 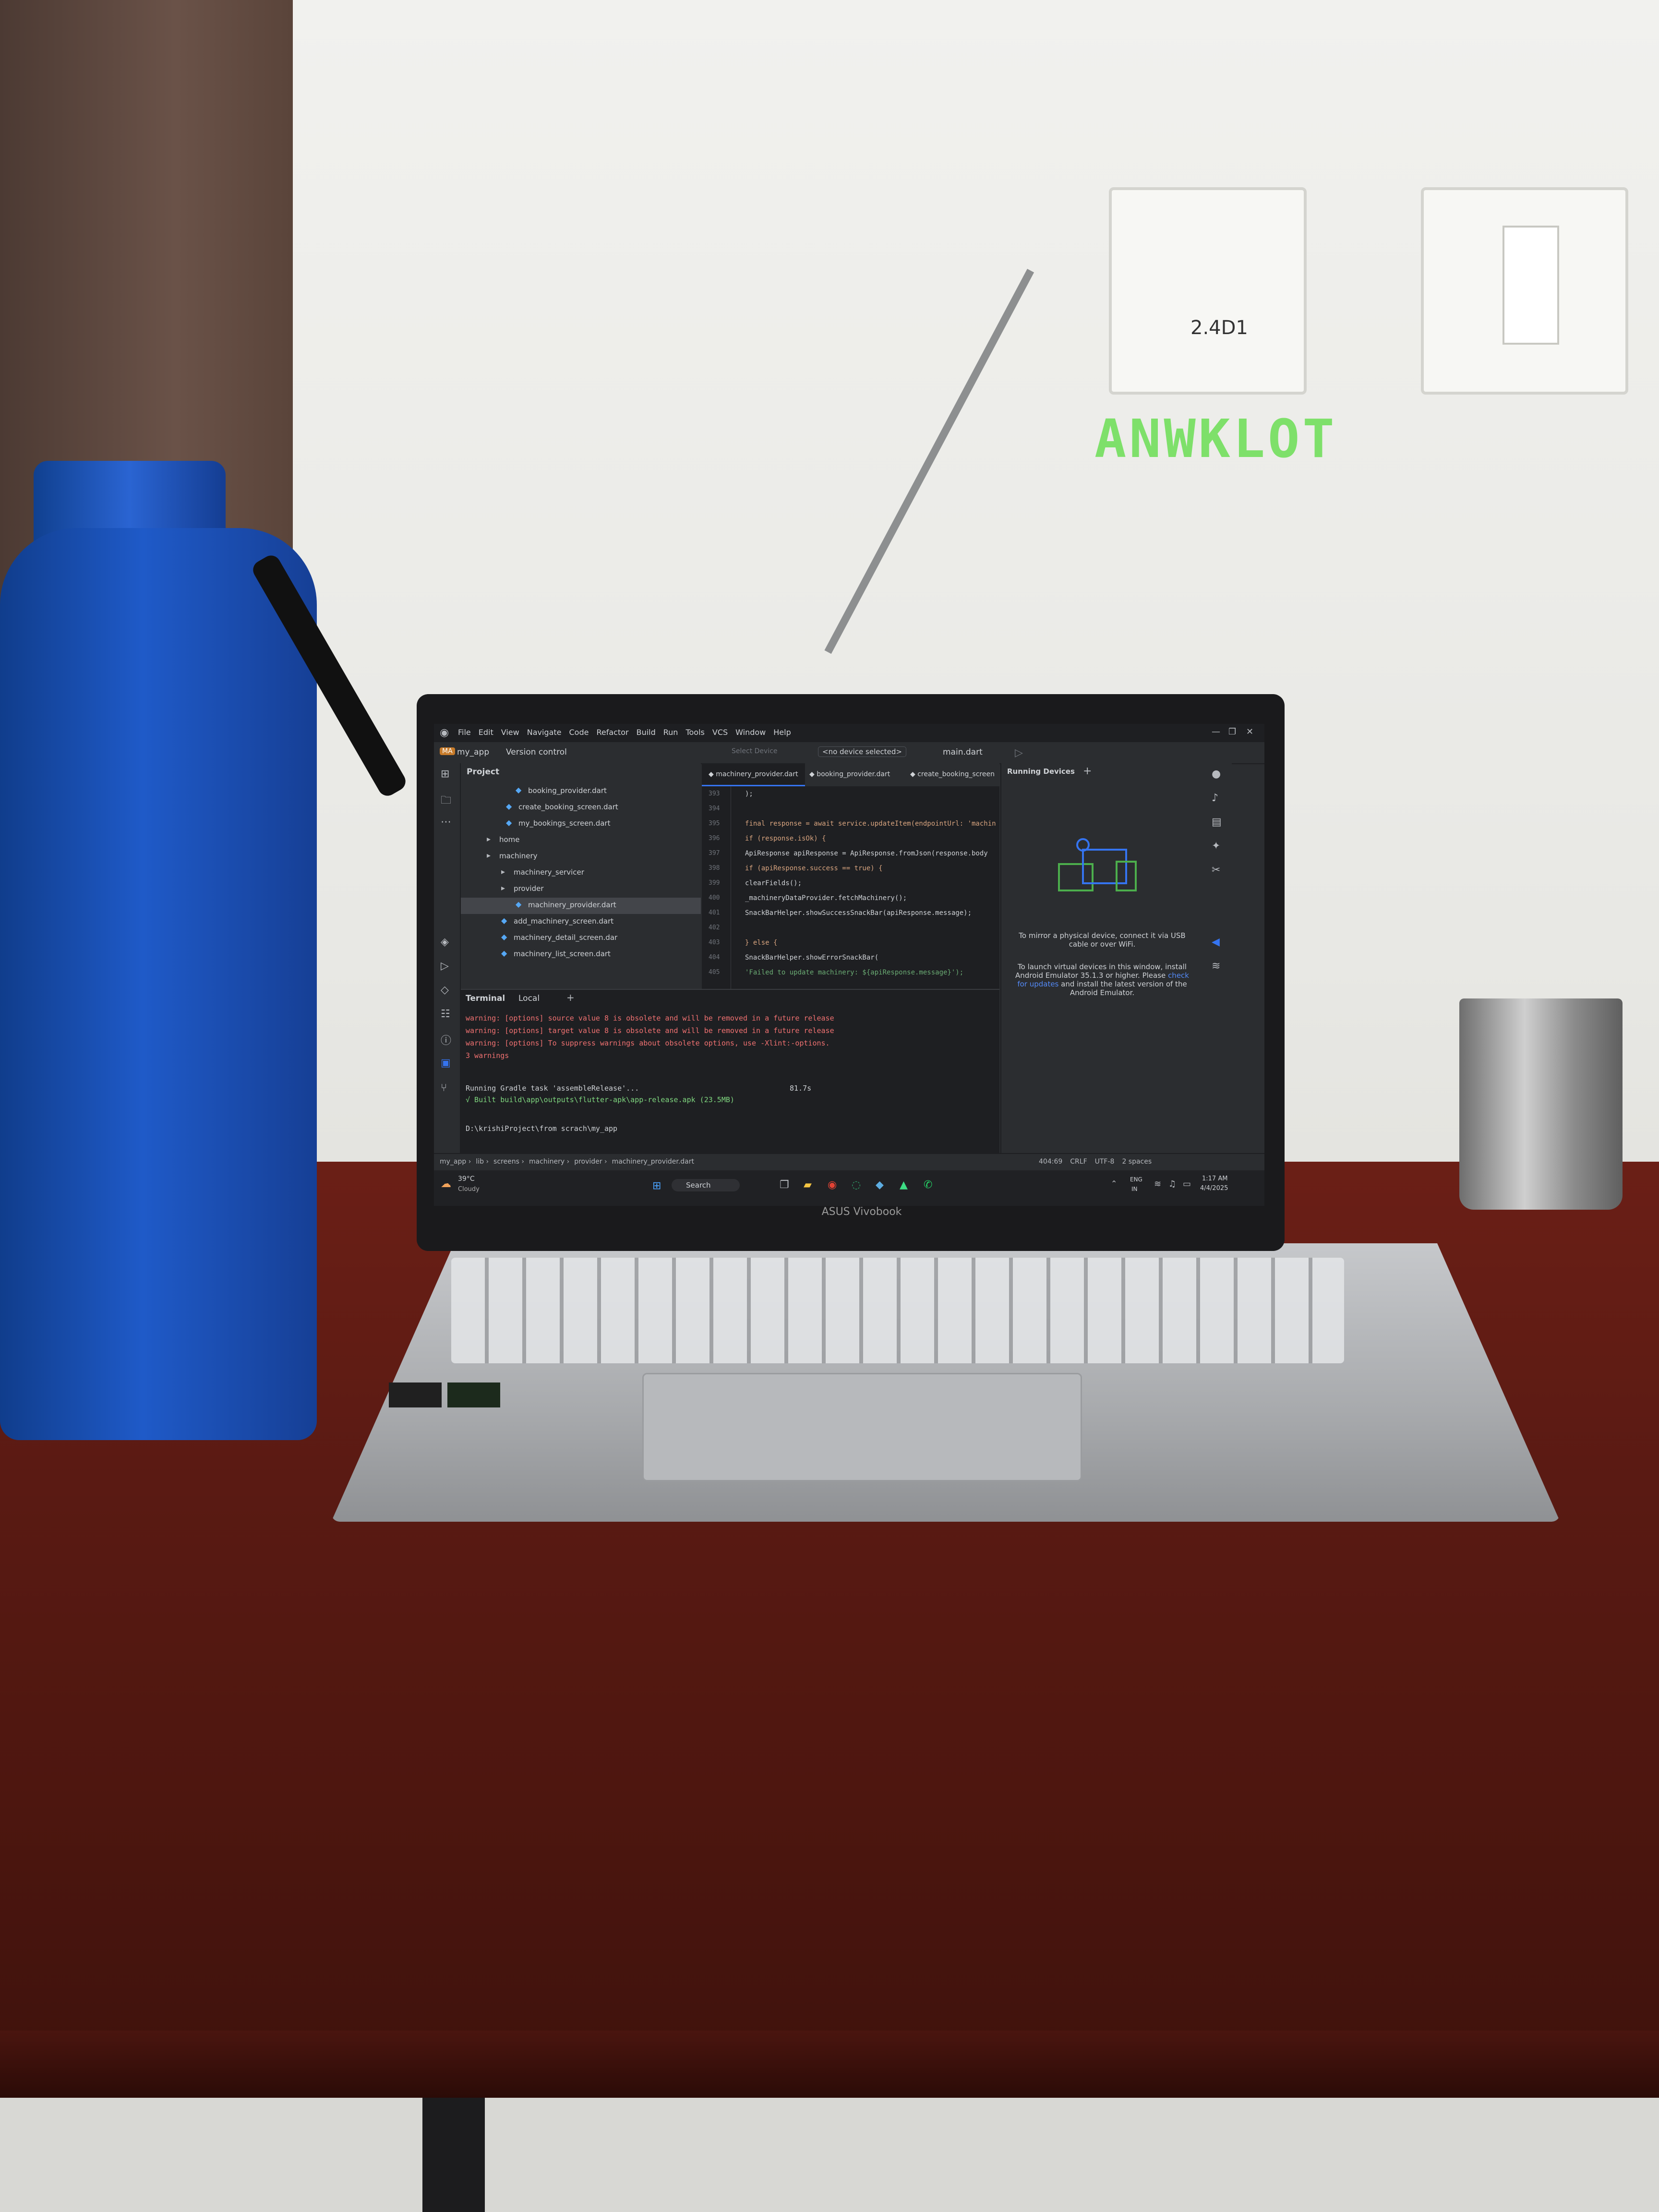 I want to click on line-number: 401, so click(x=714, y=913).